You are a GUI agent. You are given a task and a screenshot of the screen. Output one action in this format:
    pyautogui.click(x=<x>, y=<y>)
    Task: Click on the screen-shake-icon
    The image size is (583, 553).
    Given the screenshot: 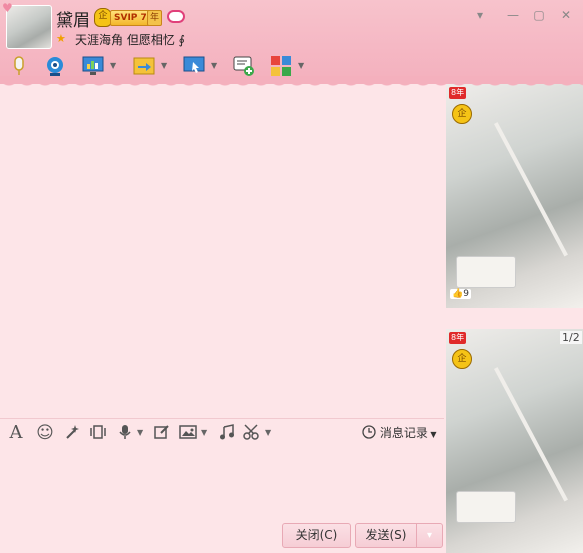 What is the action you would take?
    pyautogui.click(x=98, y=433)
    